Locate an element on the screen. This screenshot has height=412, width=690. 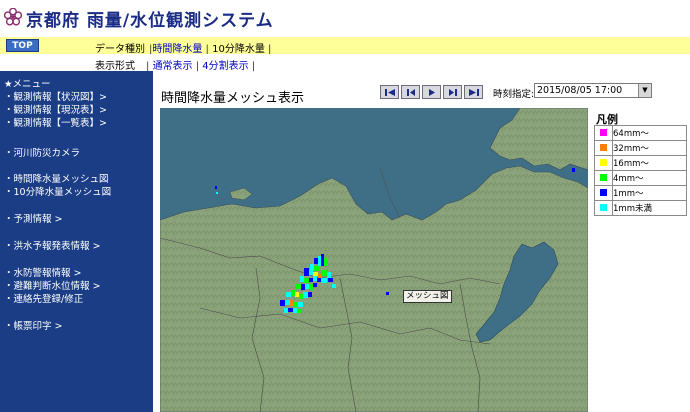
legend-row: 16mm～ is located at coordinates (640, 163).